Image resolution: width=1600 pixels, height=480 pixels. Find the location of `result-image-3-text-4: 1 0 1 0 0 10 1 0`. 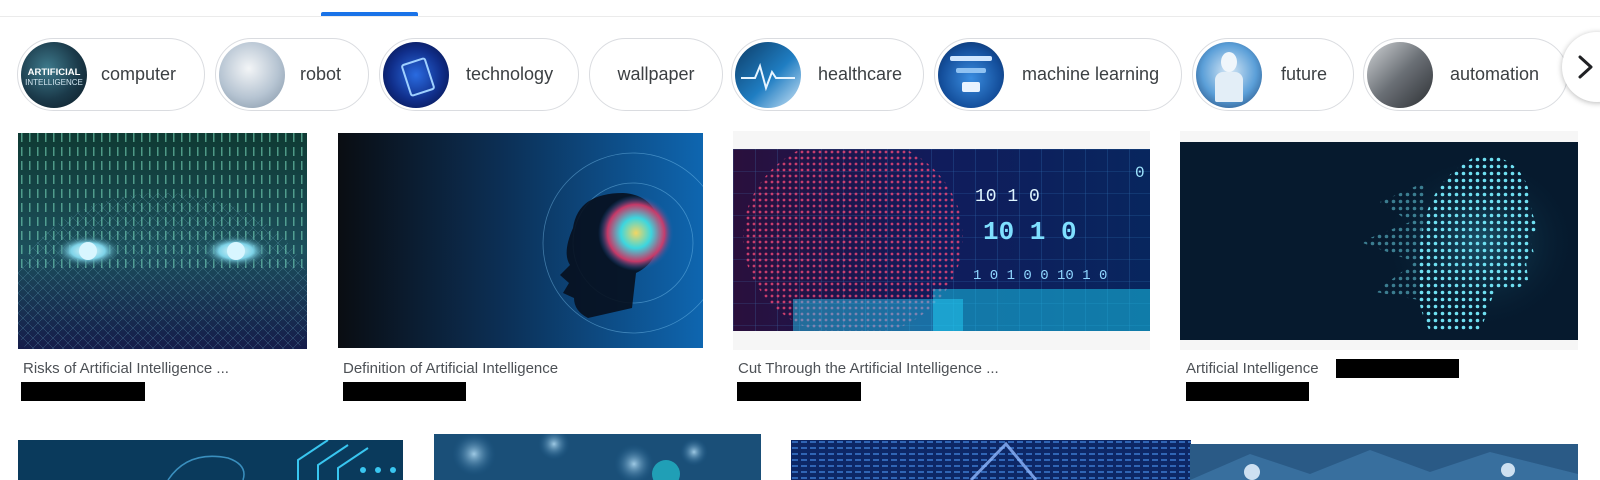

result-image-3-text-4: 1 0 1 0 0 10 1 0 is located at coordinates (1040, 276).